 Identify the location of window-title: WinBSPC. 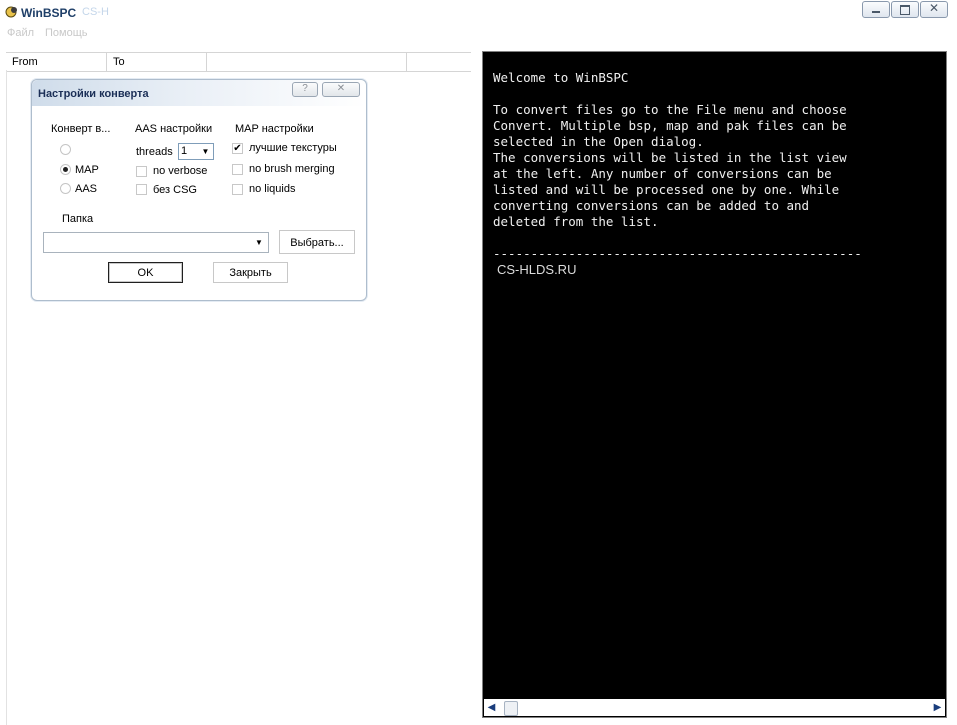
(49, 13).